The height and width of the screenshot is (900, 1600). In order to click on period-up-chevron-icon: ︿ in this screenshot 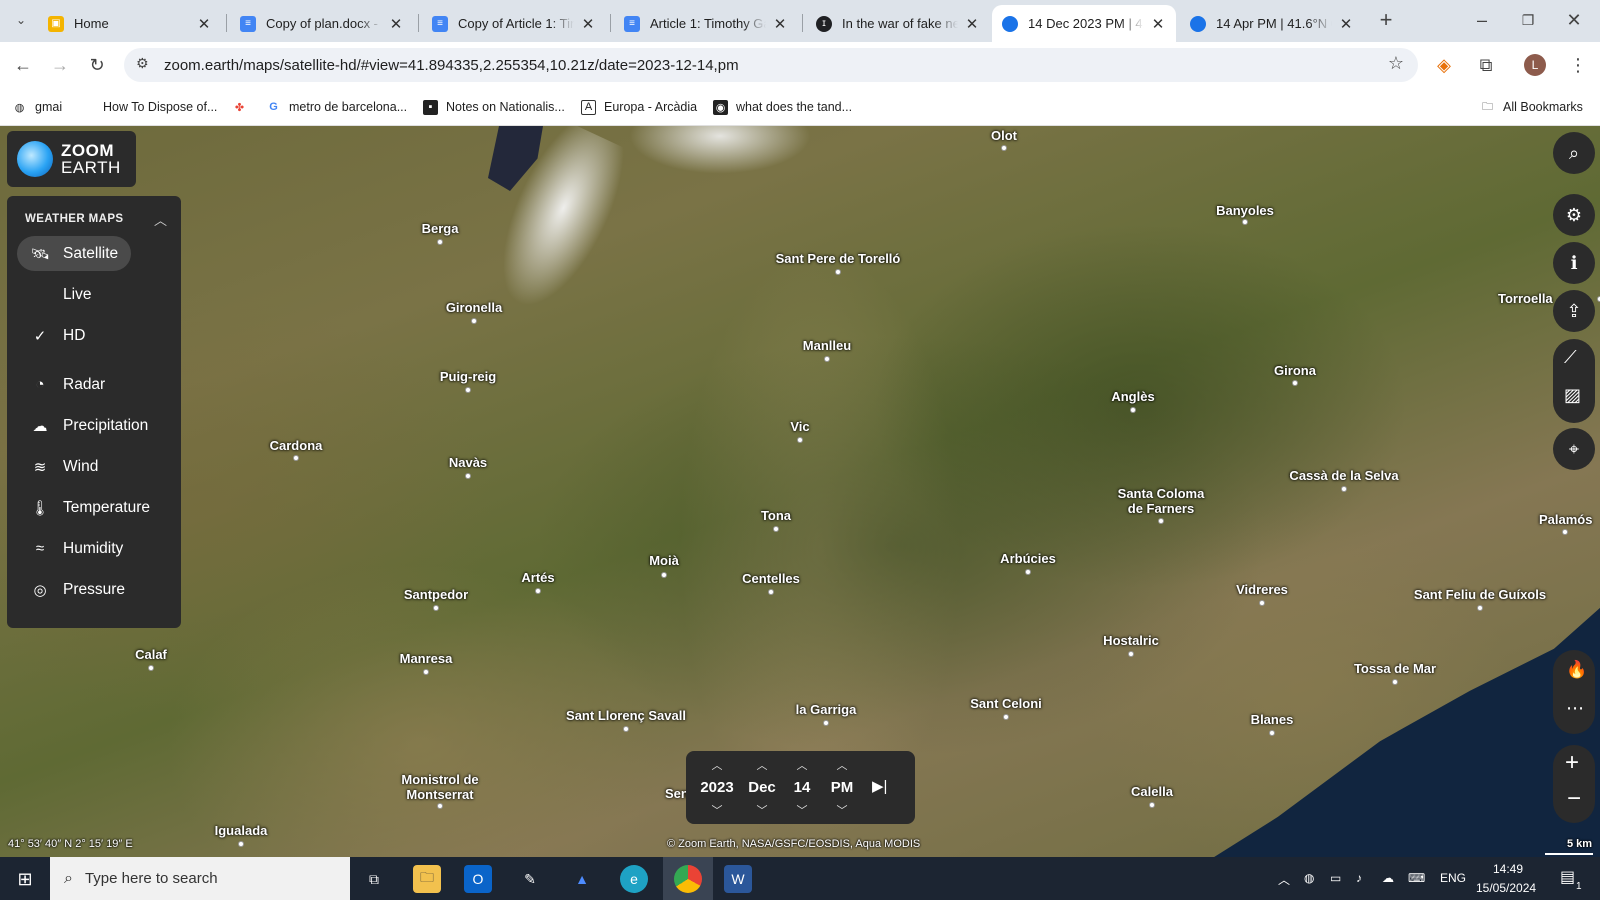, I will do `click(842, 765)`.